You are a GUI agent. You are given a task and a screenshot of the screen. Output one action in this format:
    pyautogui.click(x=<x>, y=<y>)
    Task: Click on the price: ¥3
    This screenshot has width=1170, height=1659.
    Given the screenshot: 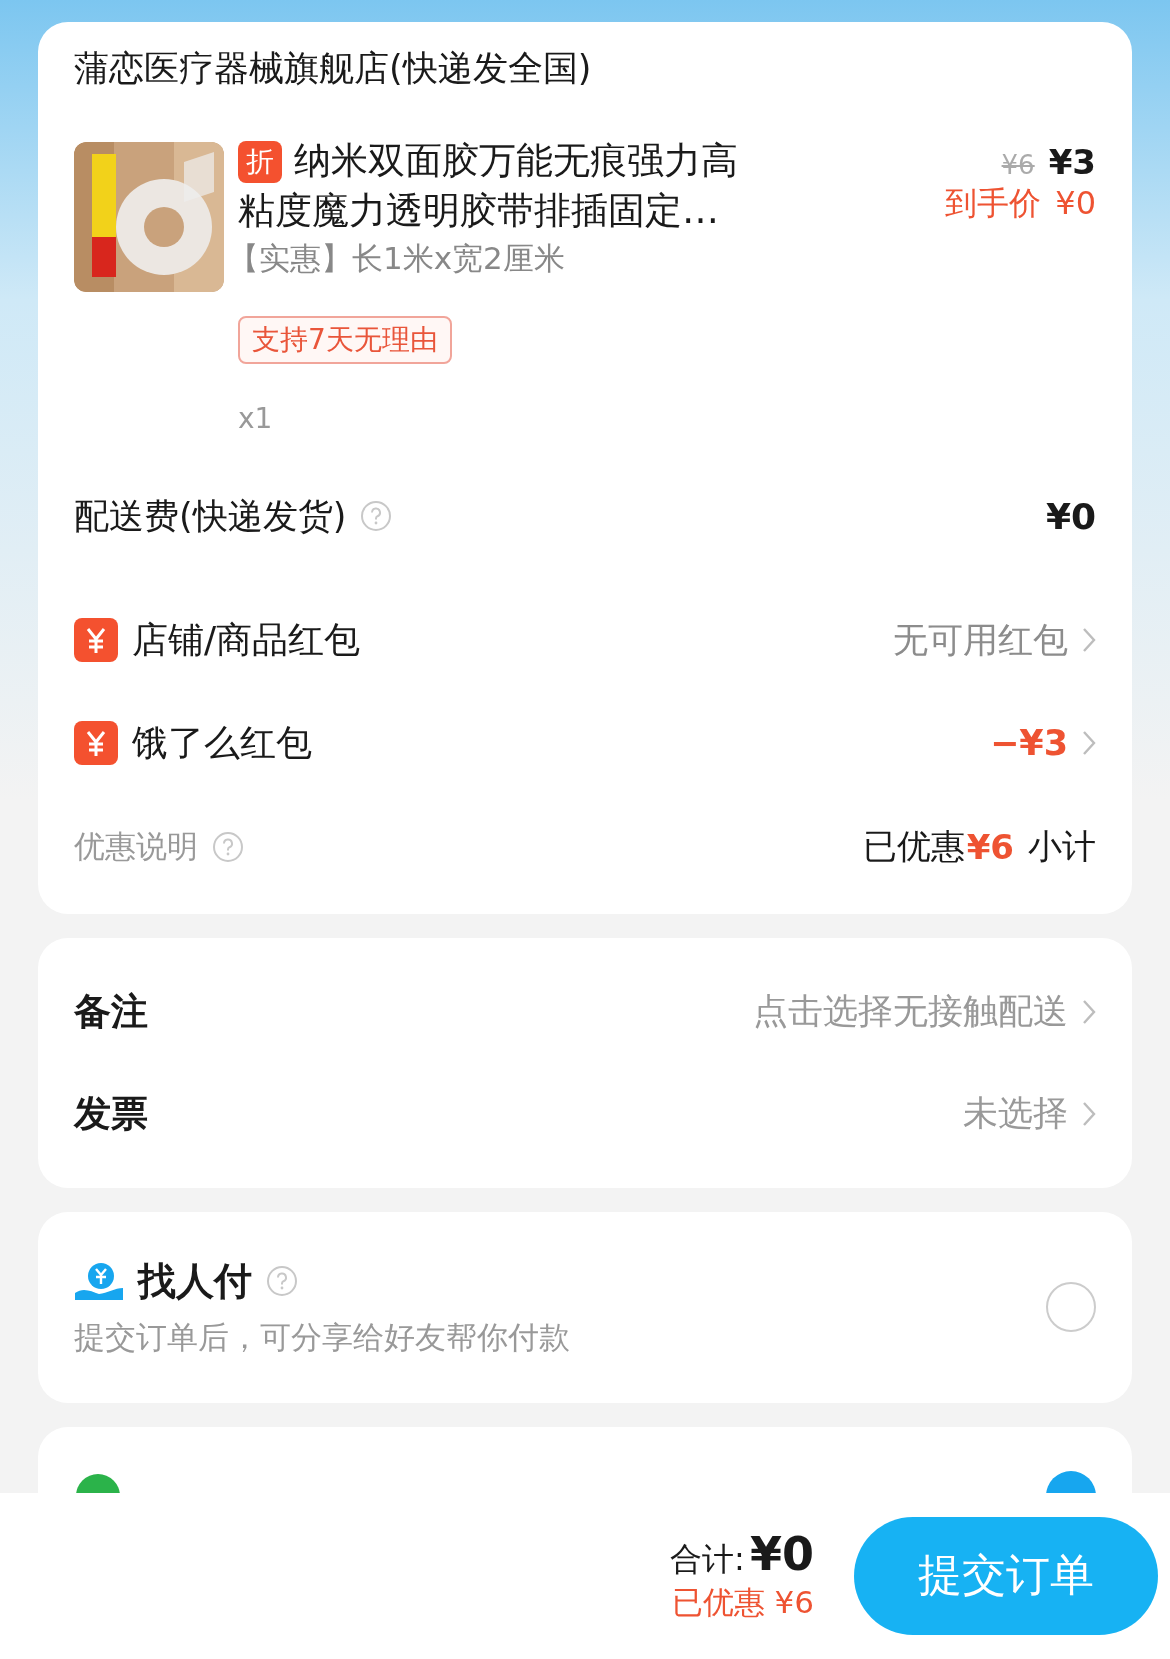 What is the action you would take?
    pyautogui.click(x=1072, y=161)
    